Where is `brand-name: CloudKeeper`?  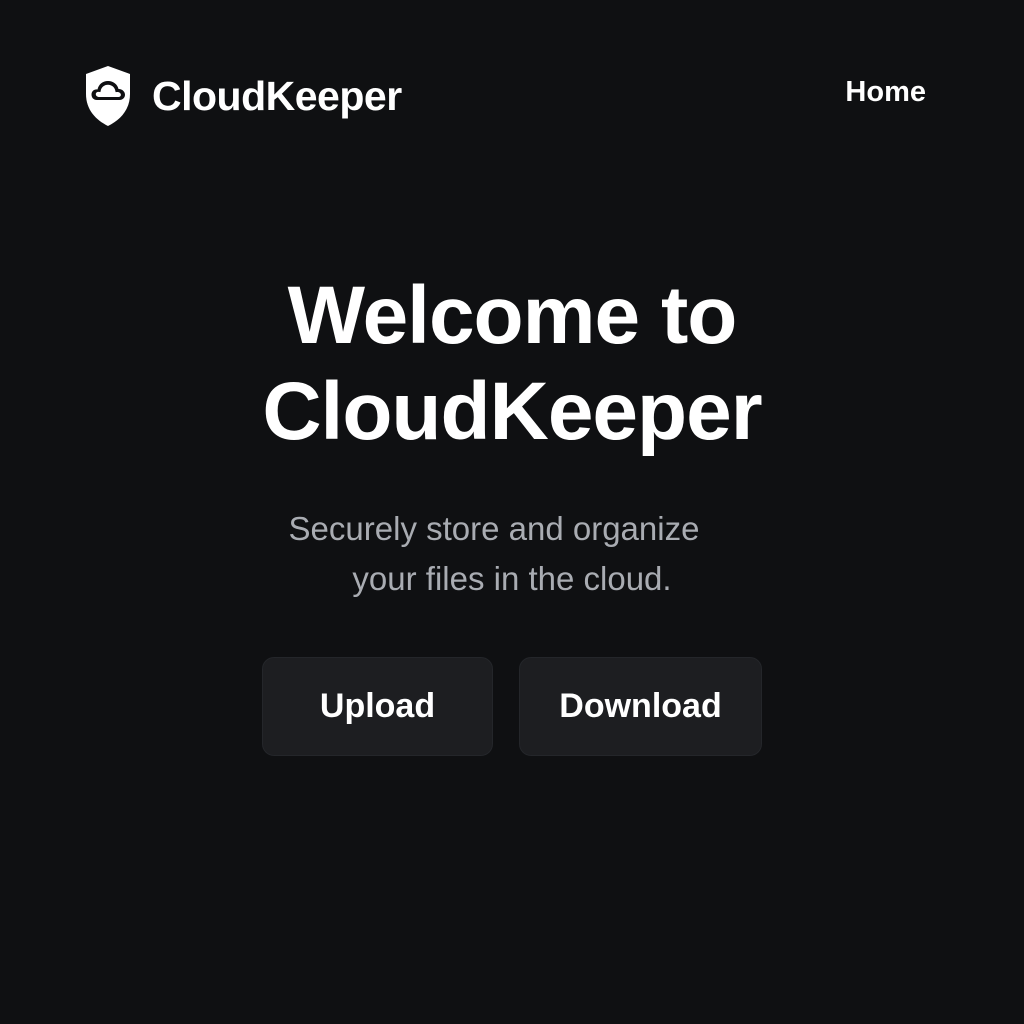
brand-name: CloudKeeper is located at coordinates (277, 95).